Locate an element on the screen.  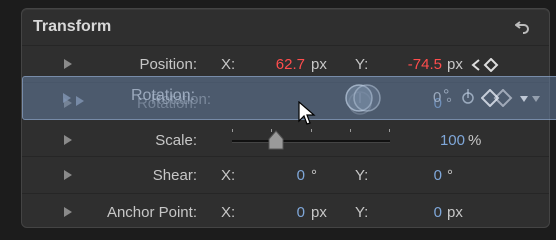
scale-slider-track is located at coordinates (311, 141).